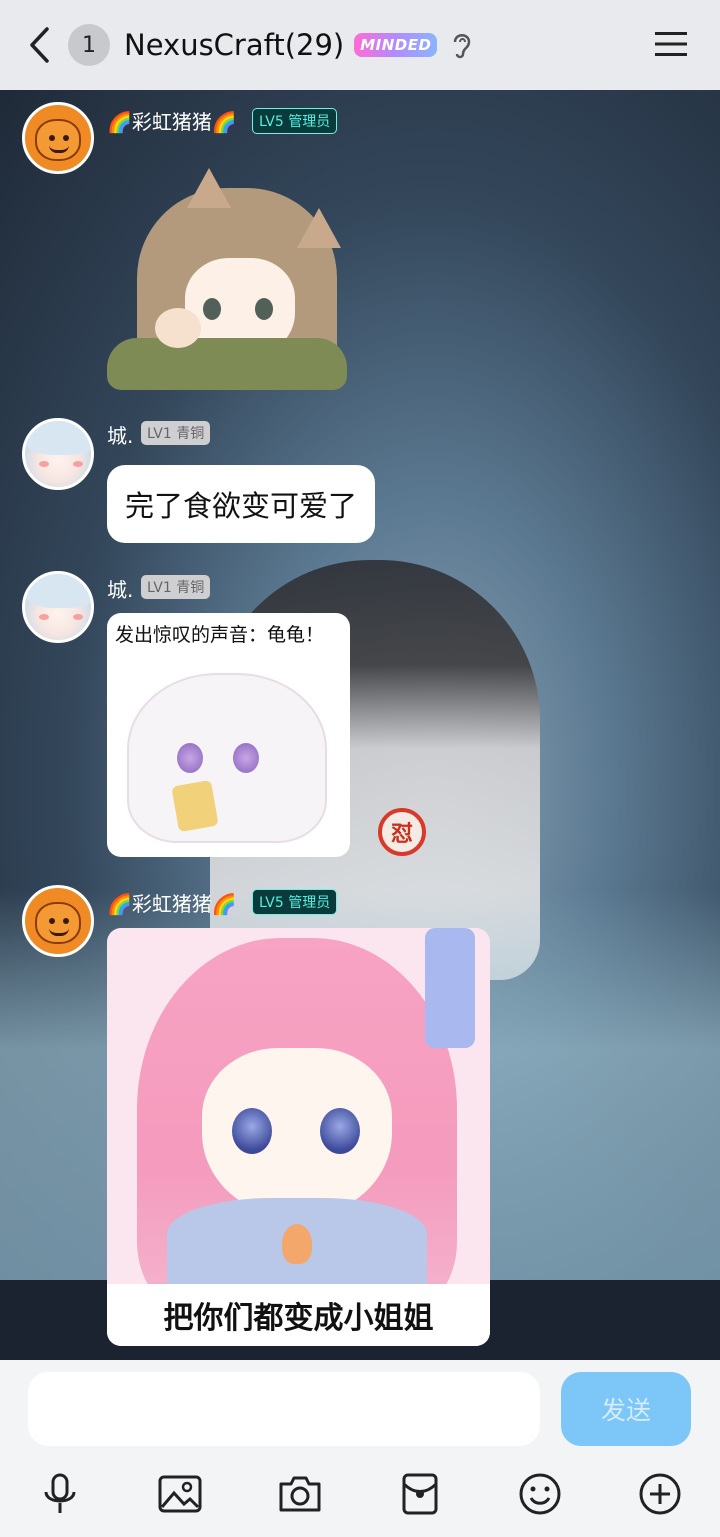  What do you see at coordinates (660, 1494) in the screenshot?
I see `plus-icon` at bounding box center [660, 1494].